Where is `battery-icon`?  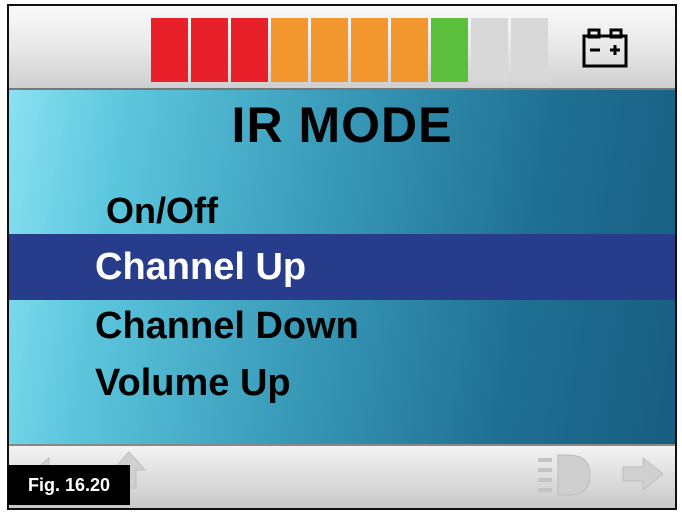
battery-icon is located at coordinates (605, 48).